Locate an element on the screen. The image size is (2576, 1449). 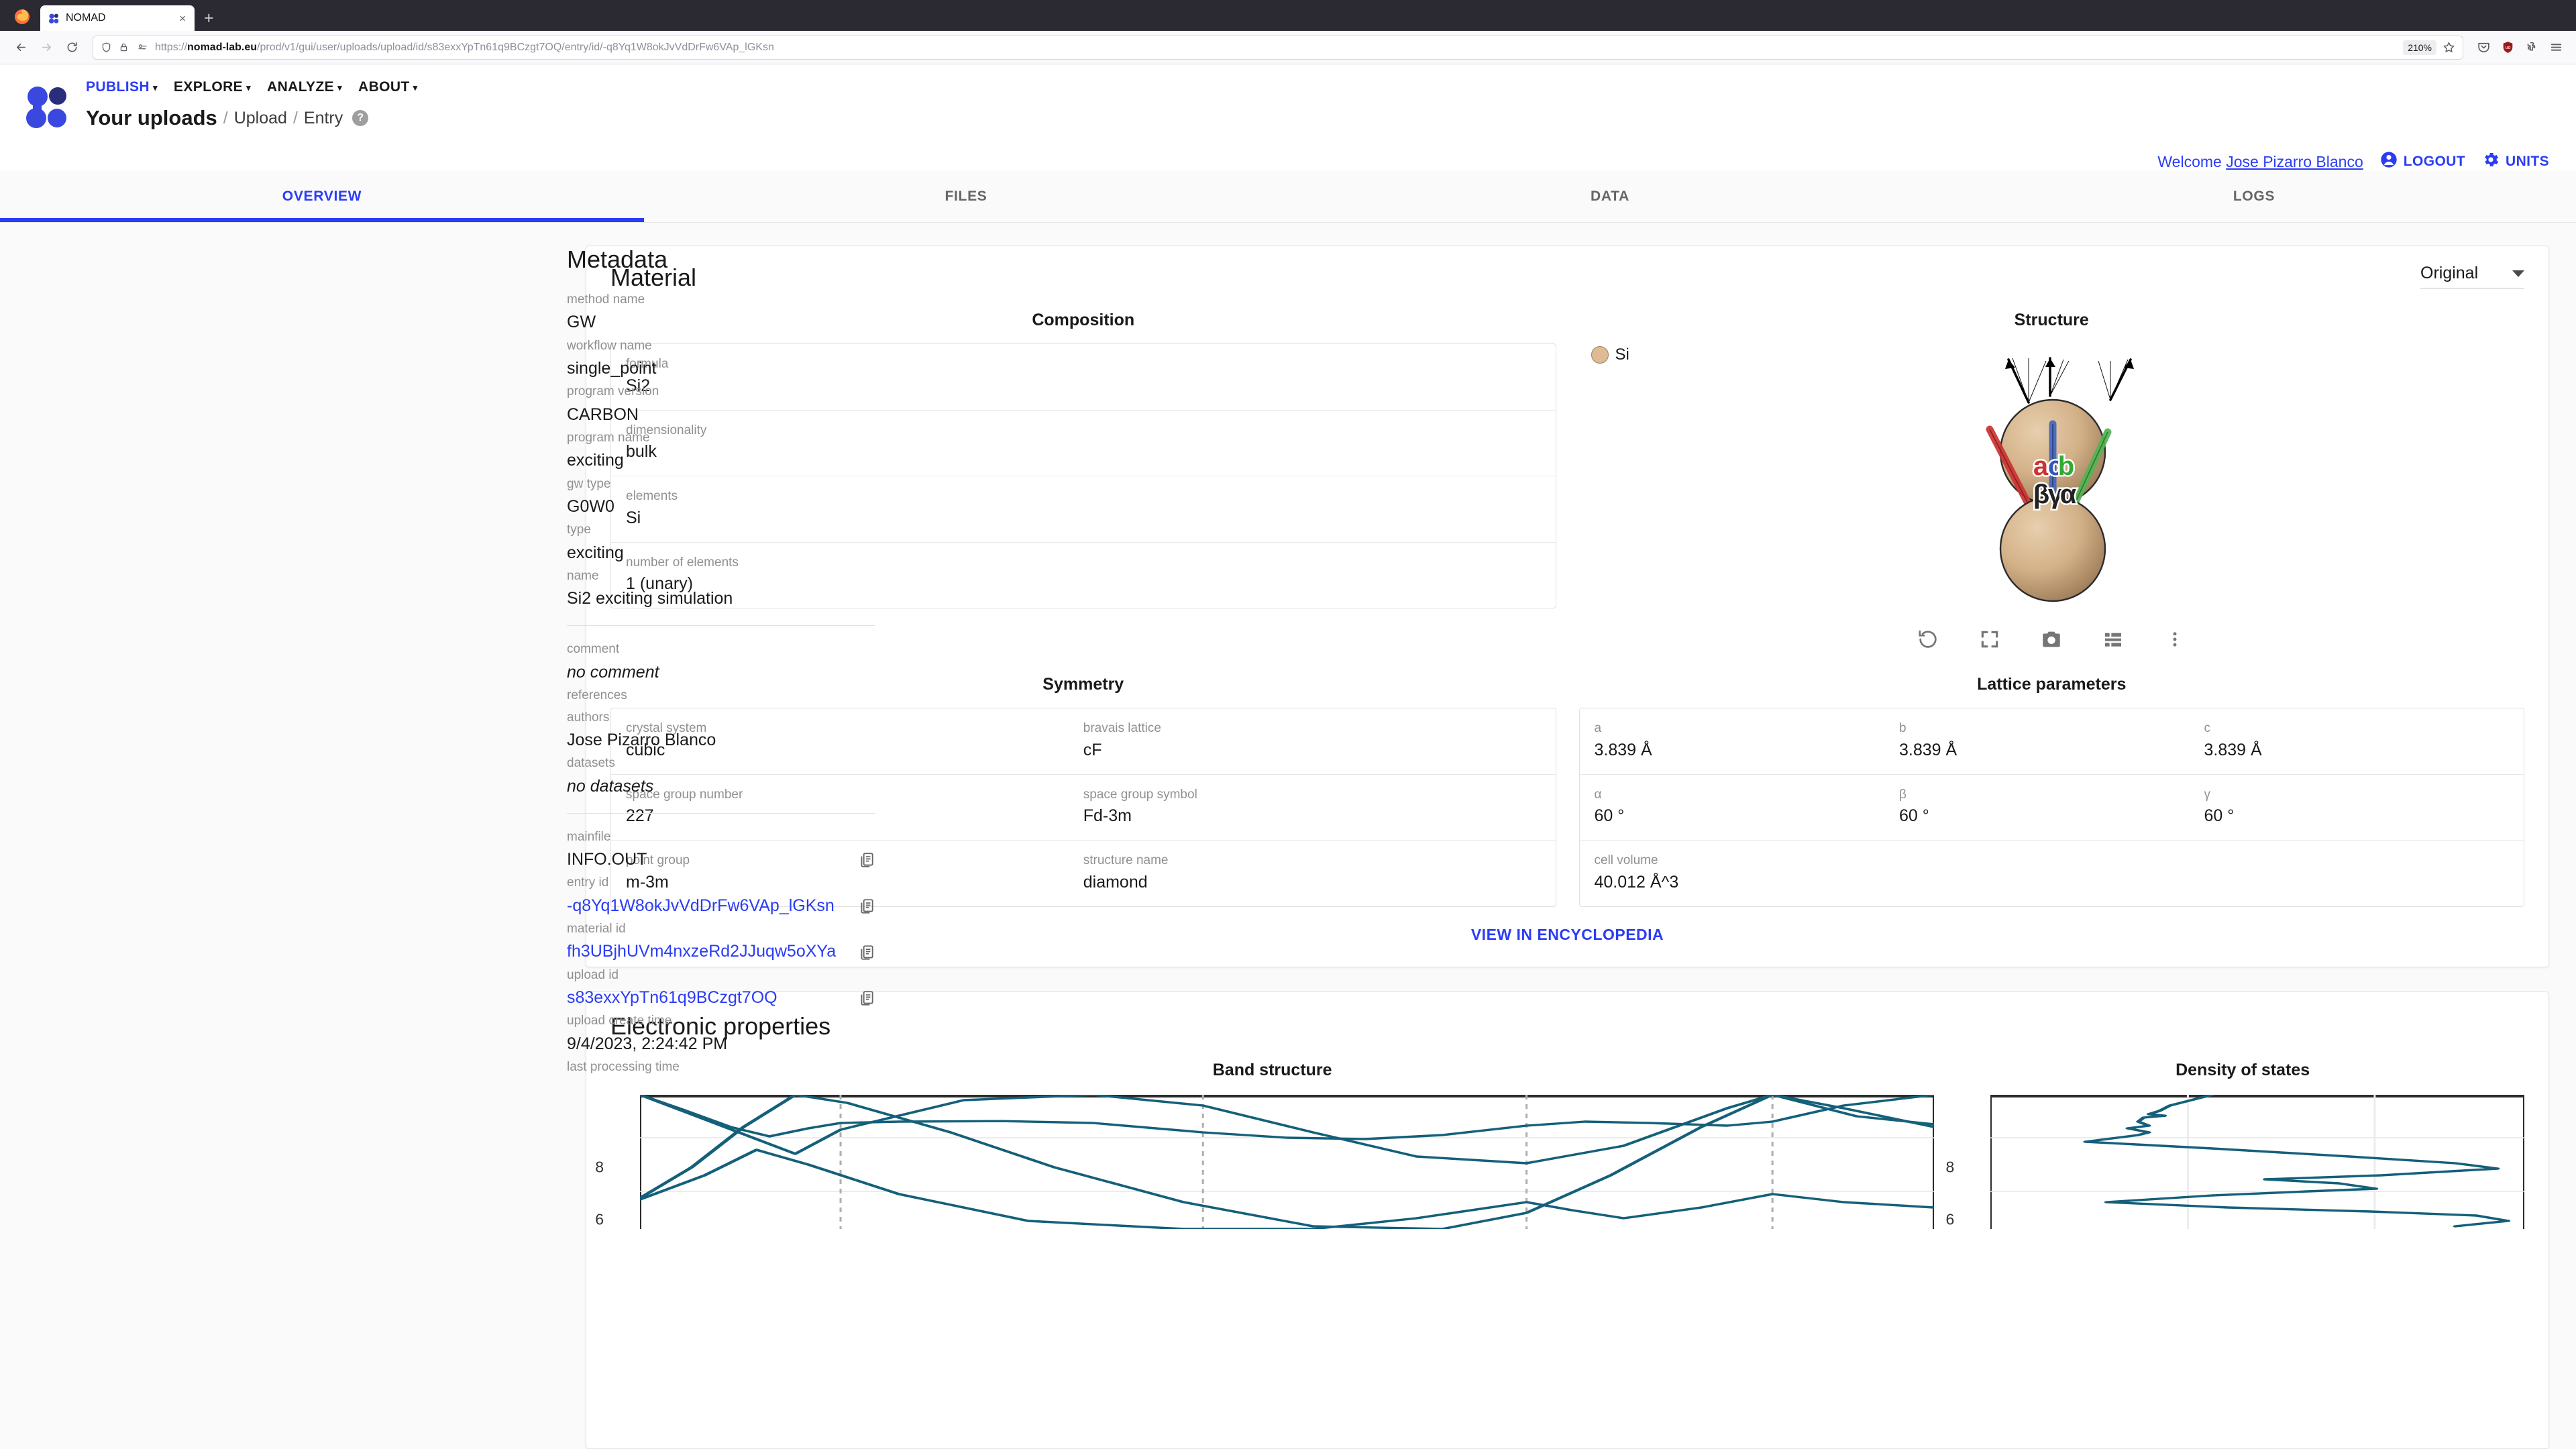
breadcrumb-item-upload: Upload is located at coordinates (260, 118).